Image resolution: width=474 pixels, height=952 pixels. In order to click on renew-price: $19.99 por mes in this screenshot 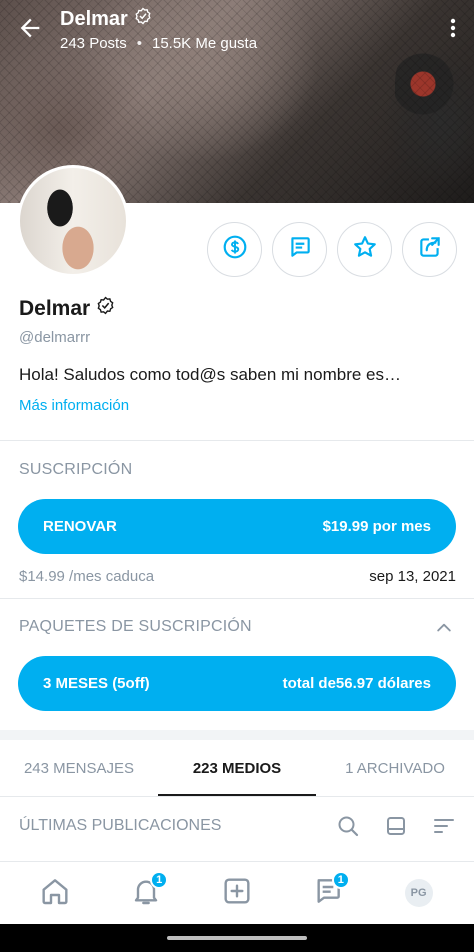, I will do `click(376, 526)`.